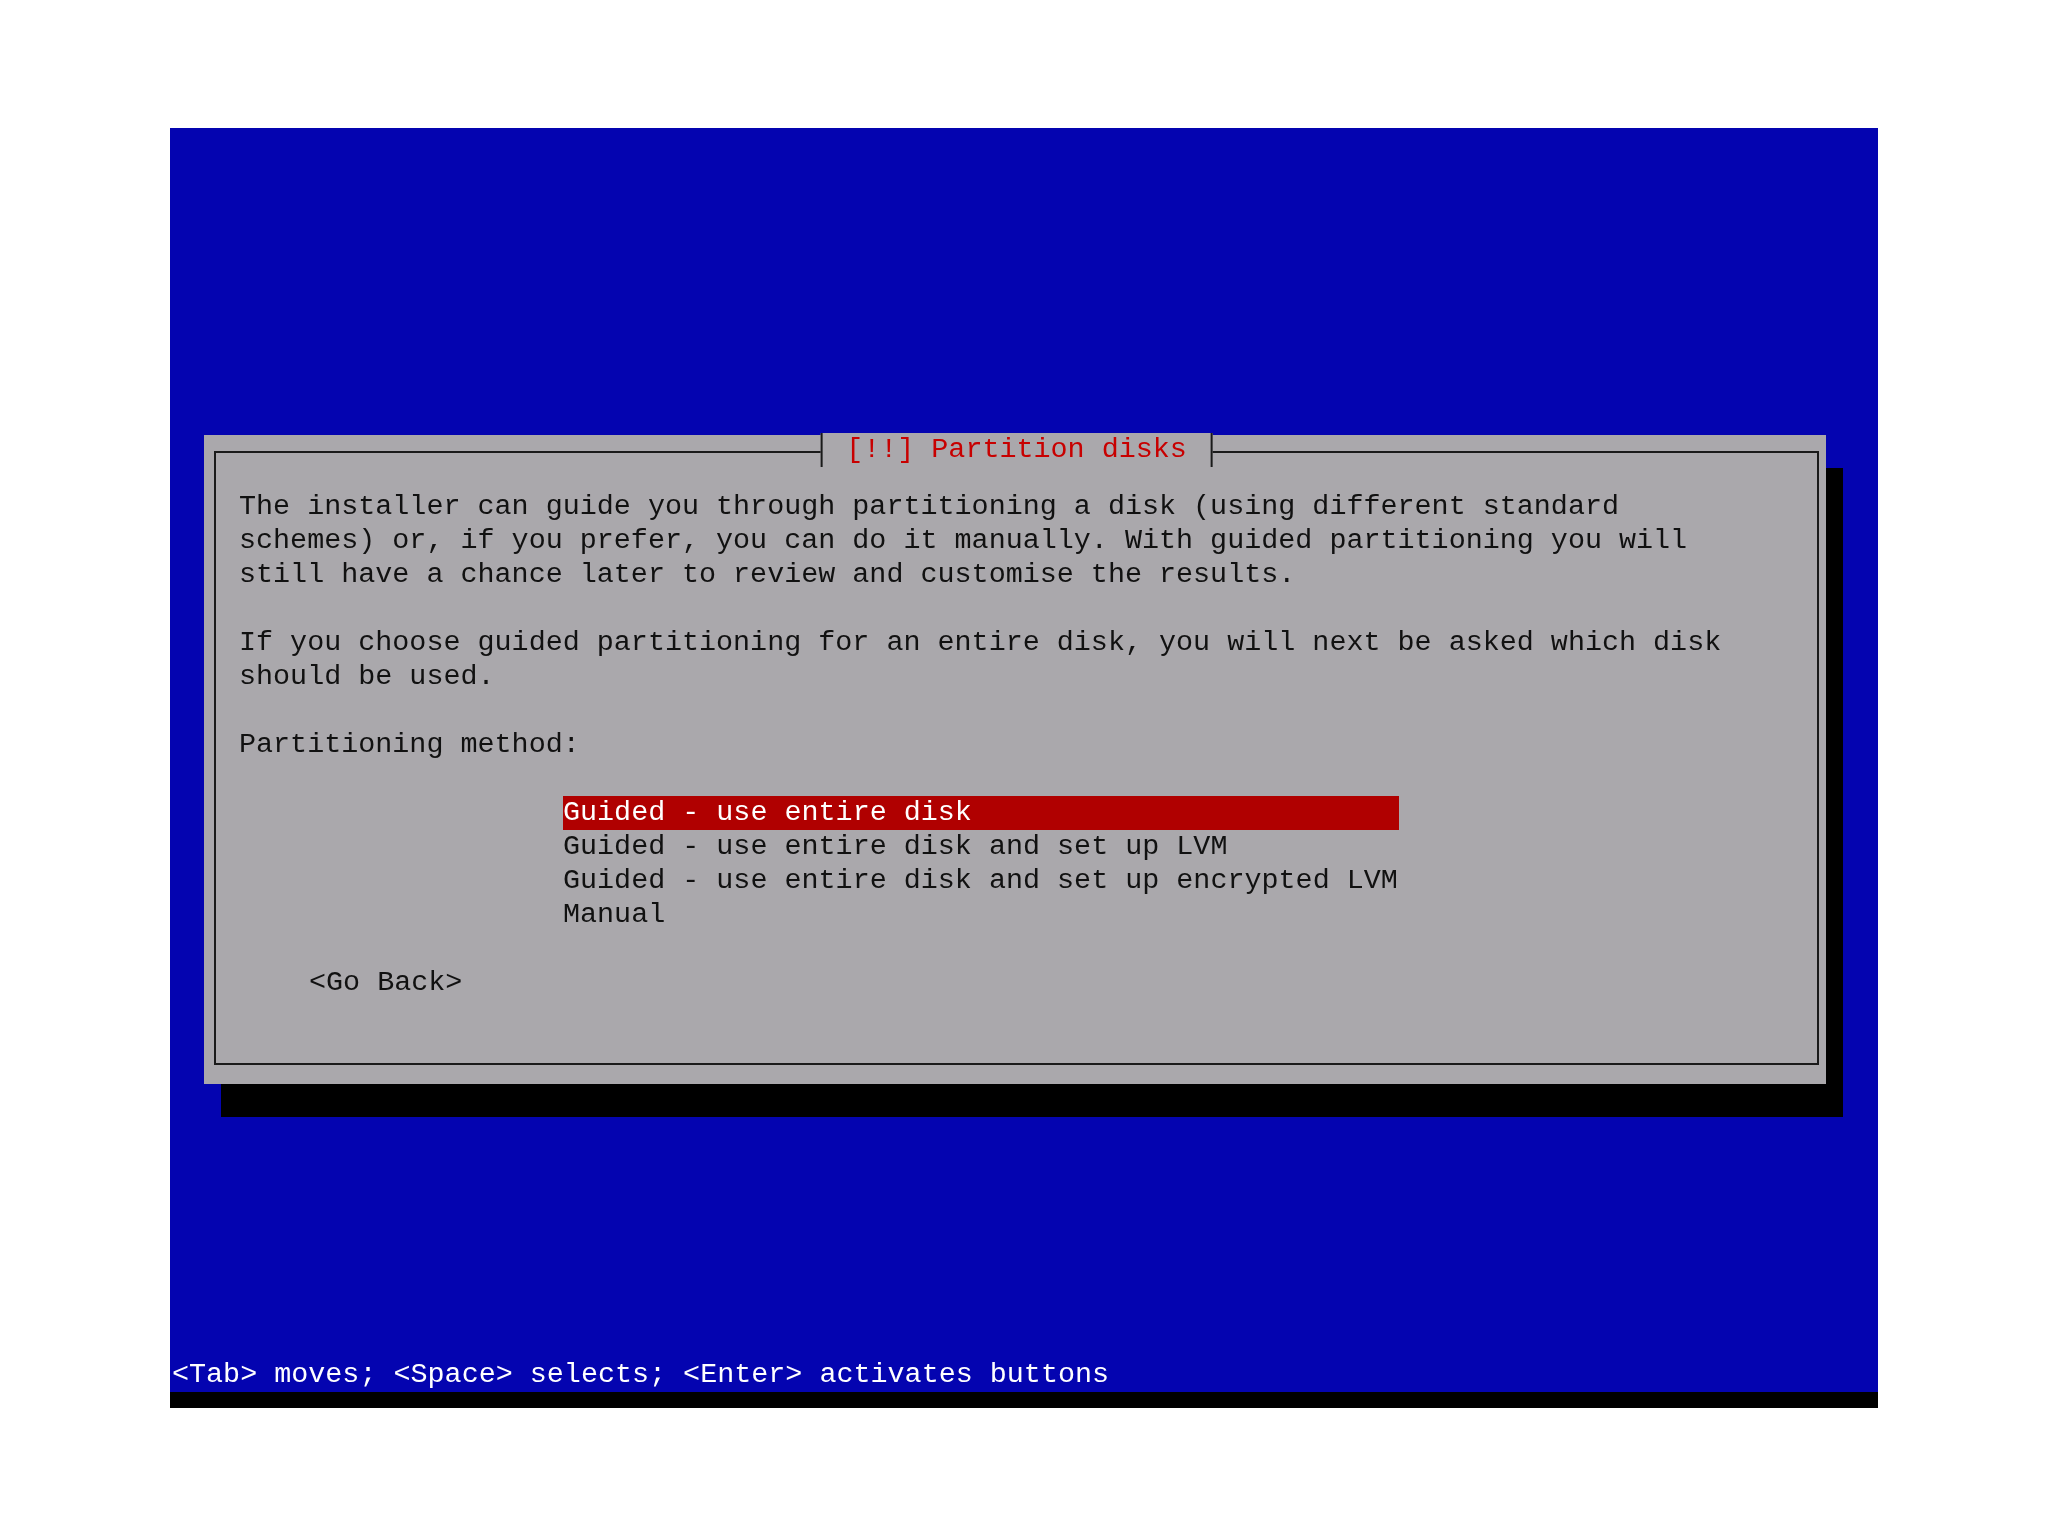 This screenshot has width=2048, height=1536. What do you see at coordinates (981, 847) in the screenshot?
I see `menu-option: Guided - use entire disk and set up LVM` at bounding box center [981, 847].